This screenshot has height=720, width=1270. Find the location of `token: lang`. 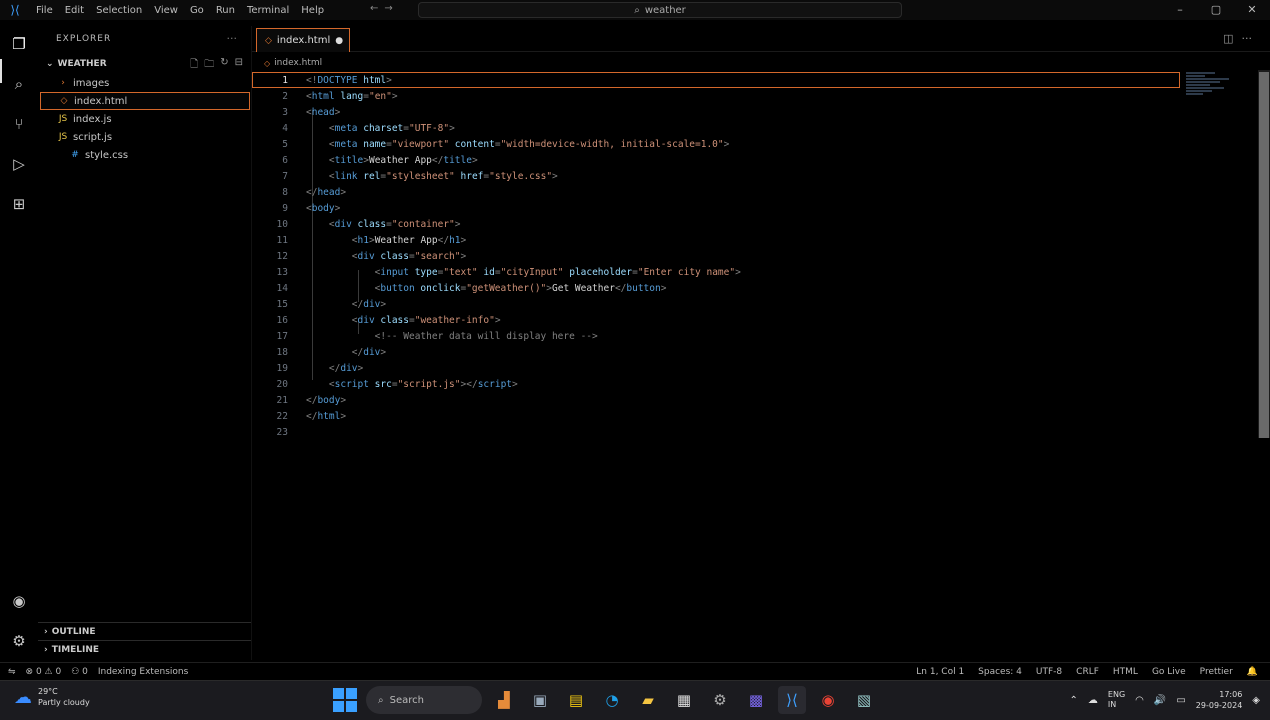

token: lang is located at coordinates (349, 96).